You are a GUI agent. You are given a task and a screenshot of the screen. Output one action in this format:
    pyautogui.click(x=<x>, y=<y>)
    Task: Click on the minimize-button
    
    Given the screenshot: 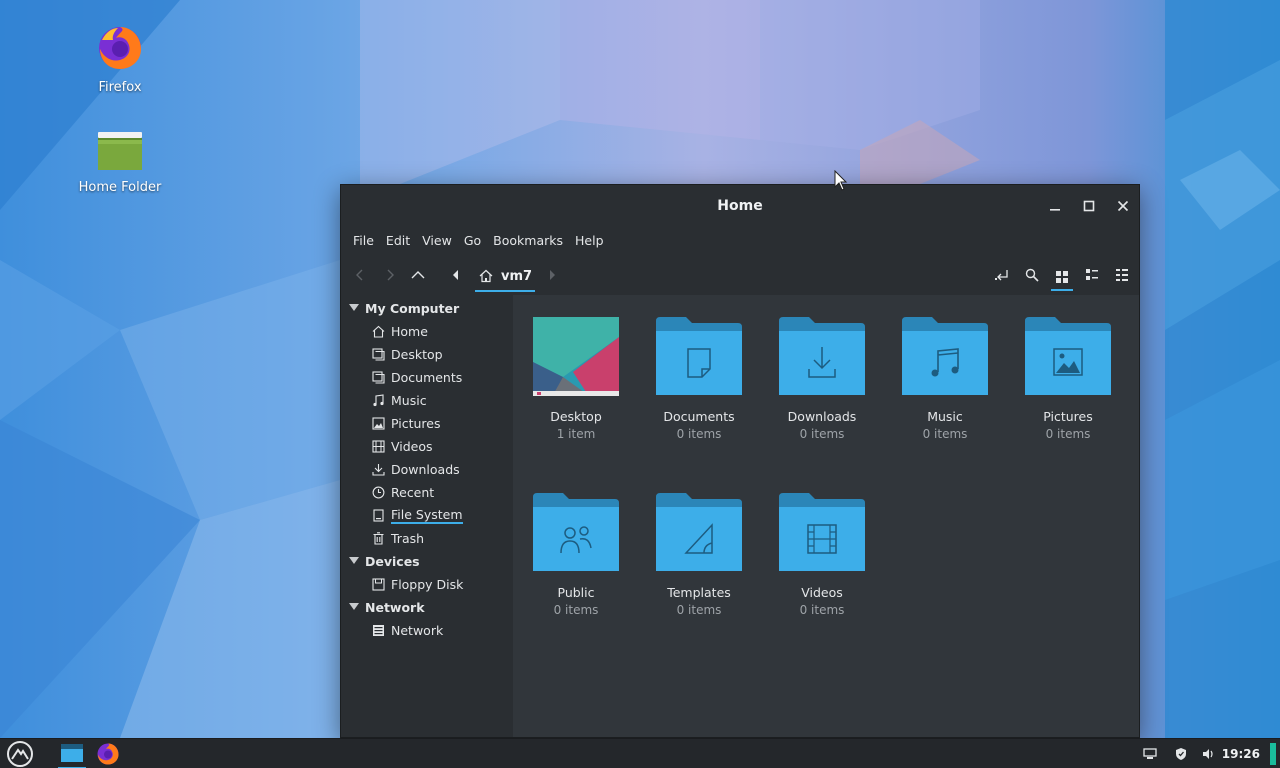 What is the action you would take?
    pyautogui.click(x=1055, y=206)
    